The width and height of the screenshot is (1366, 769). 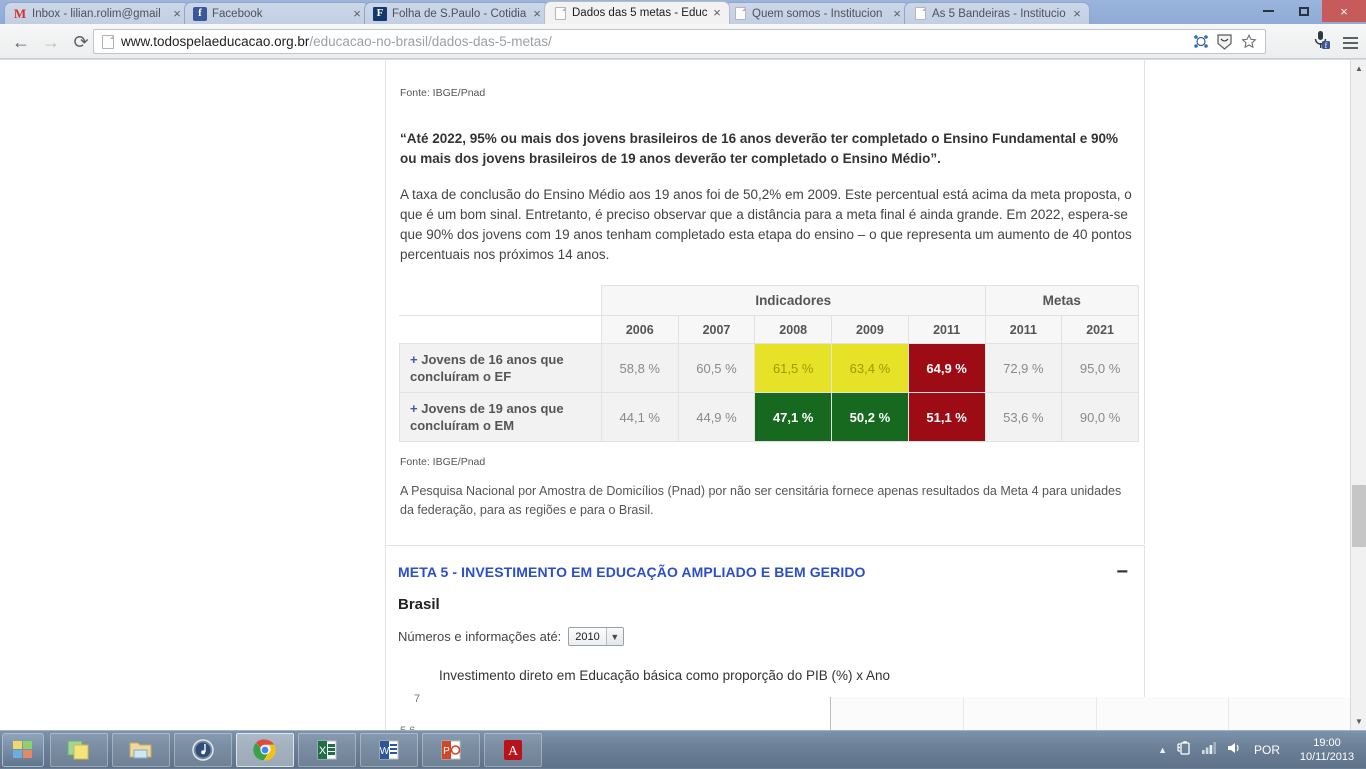 What do you see at coordinates (1327, 757) in the screenshot?
I see `clock-date: 10/11/2013` at bounding box center [1327, 757].